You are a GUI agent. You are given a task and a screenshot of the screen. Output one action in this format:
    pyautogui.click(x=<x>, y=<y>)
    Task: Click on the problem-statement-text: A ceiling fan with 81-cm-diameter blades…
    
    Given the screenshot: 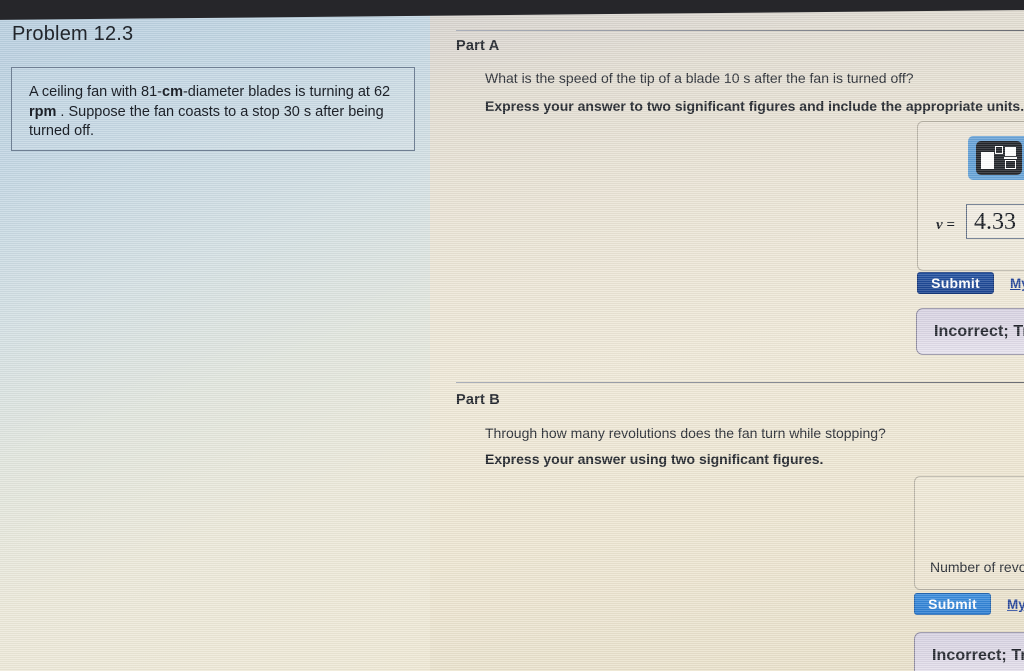 What is the action you would take?
    pyautogui.click(x=210, y=111)
    